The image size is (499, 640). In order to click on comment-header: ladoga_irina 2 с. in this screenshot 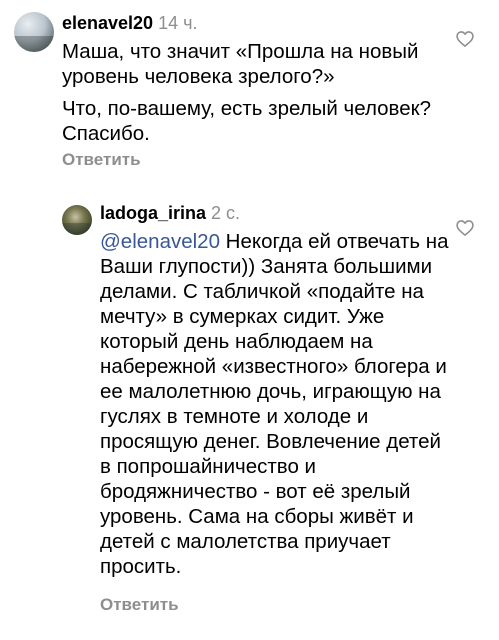, I will do `click(170, 213)`.